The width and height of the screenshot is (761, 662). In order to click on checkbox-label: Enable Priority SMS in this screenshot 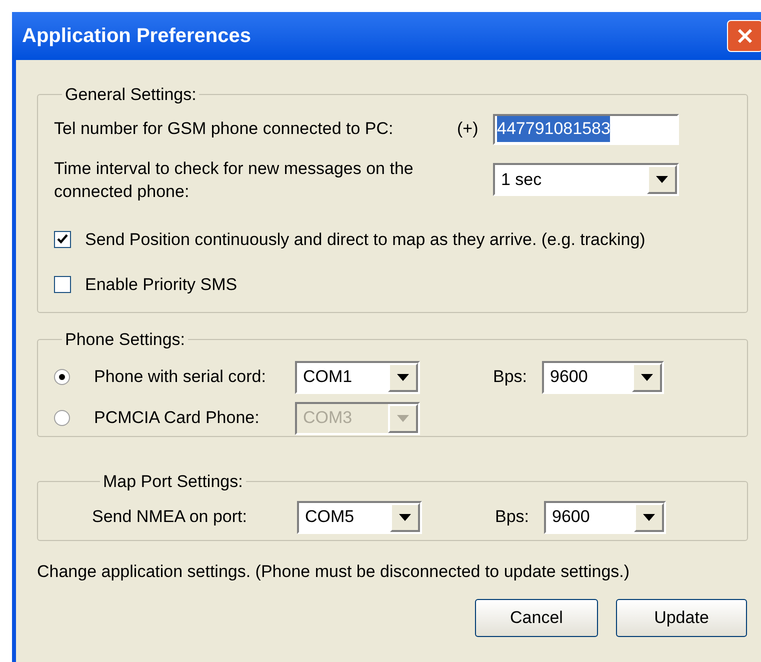, I will do `click(161, 285)`.